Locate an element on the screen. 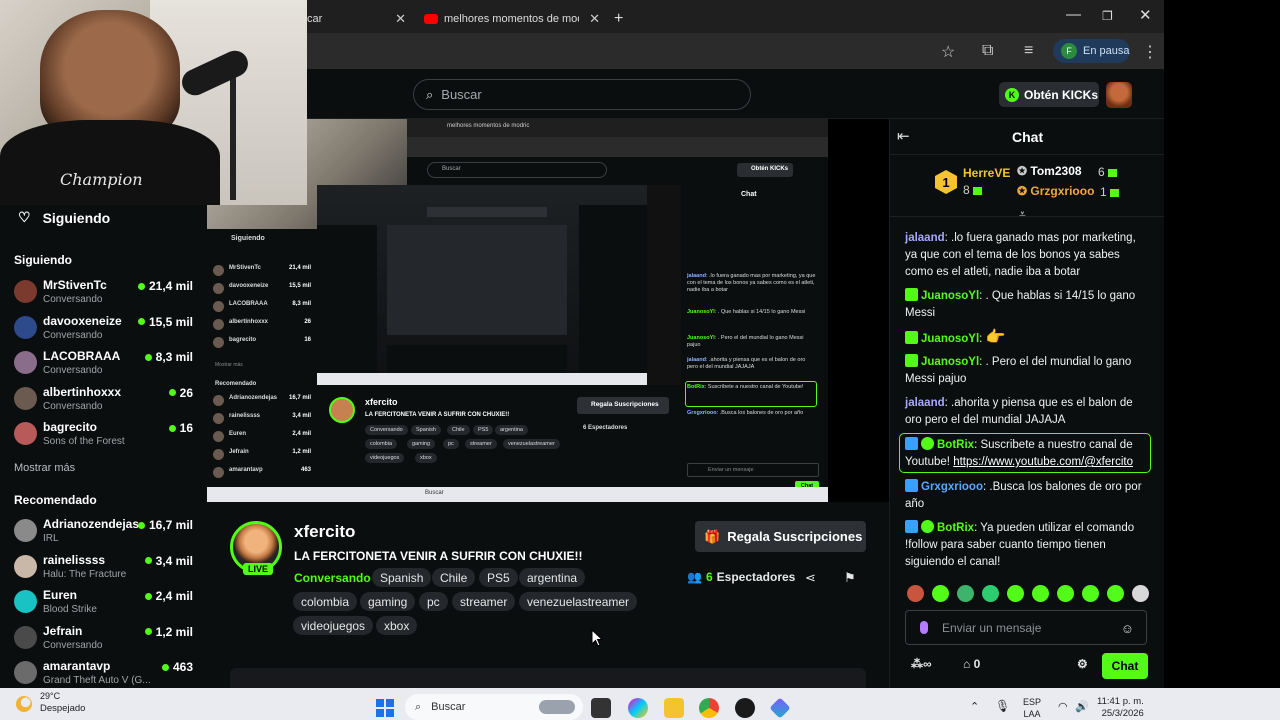 Image resolution: width=1280 pixels, height=720 pixels. minimize-icon: — is located at coordinates (1073, 14).